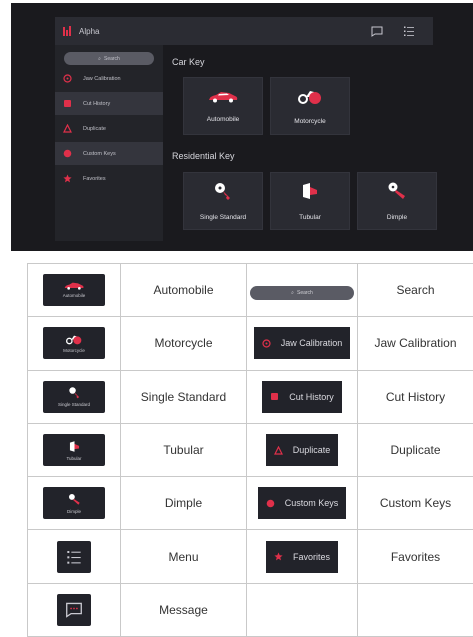  I want to click on table-row: Message, so click(250, 609).